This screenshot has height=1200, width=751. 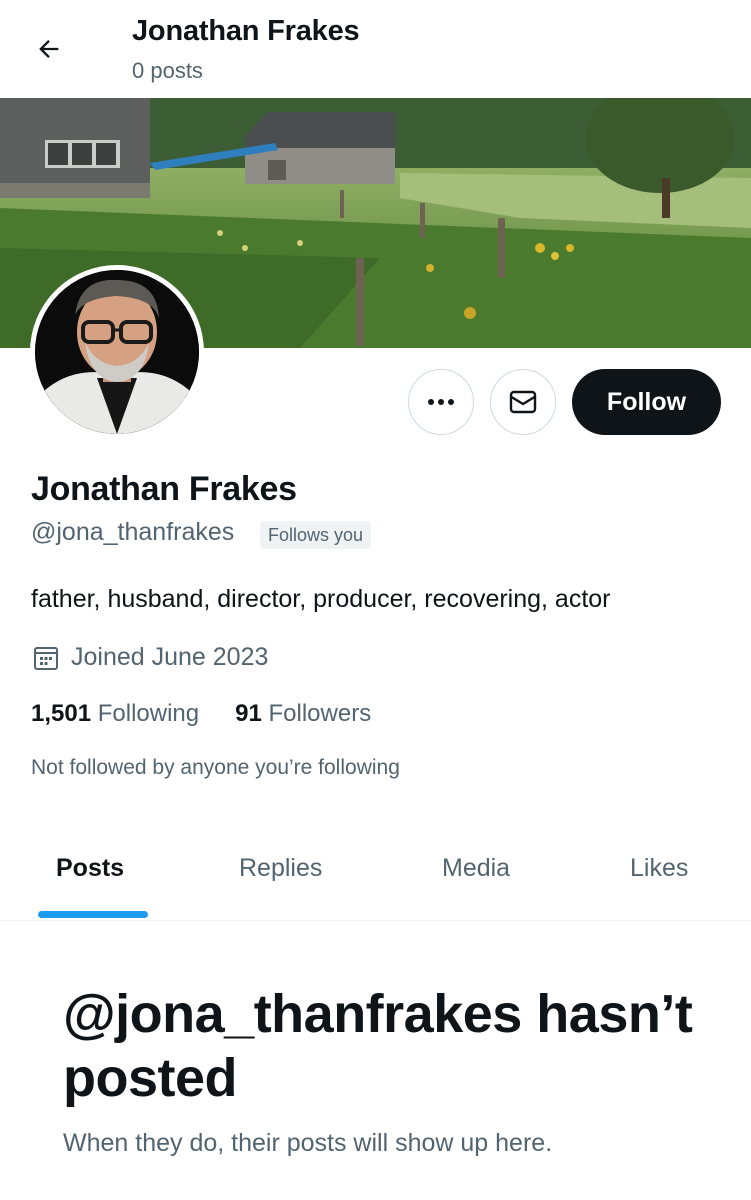 I want to click on followers-count: 91, so click(x=248, y=713).